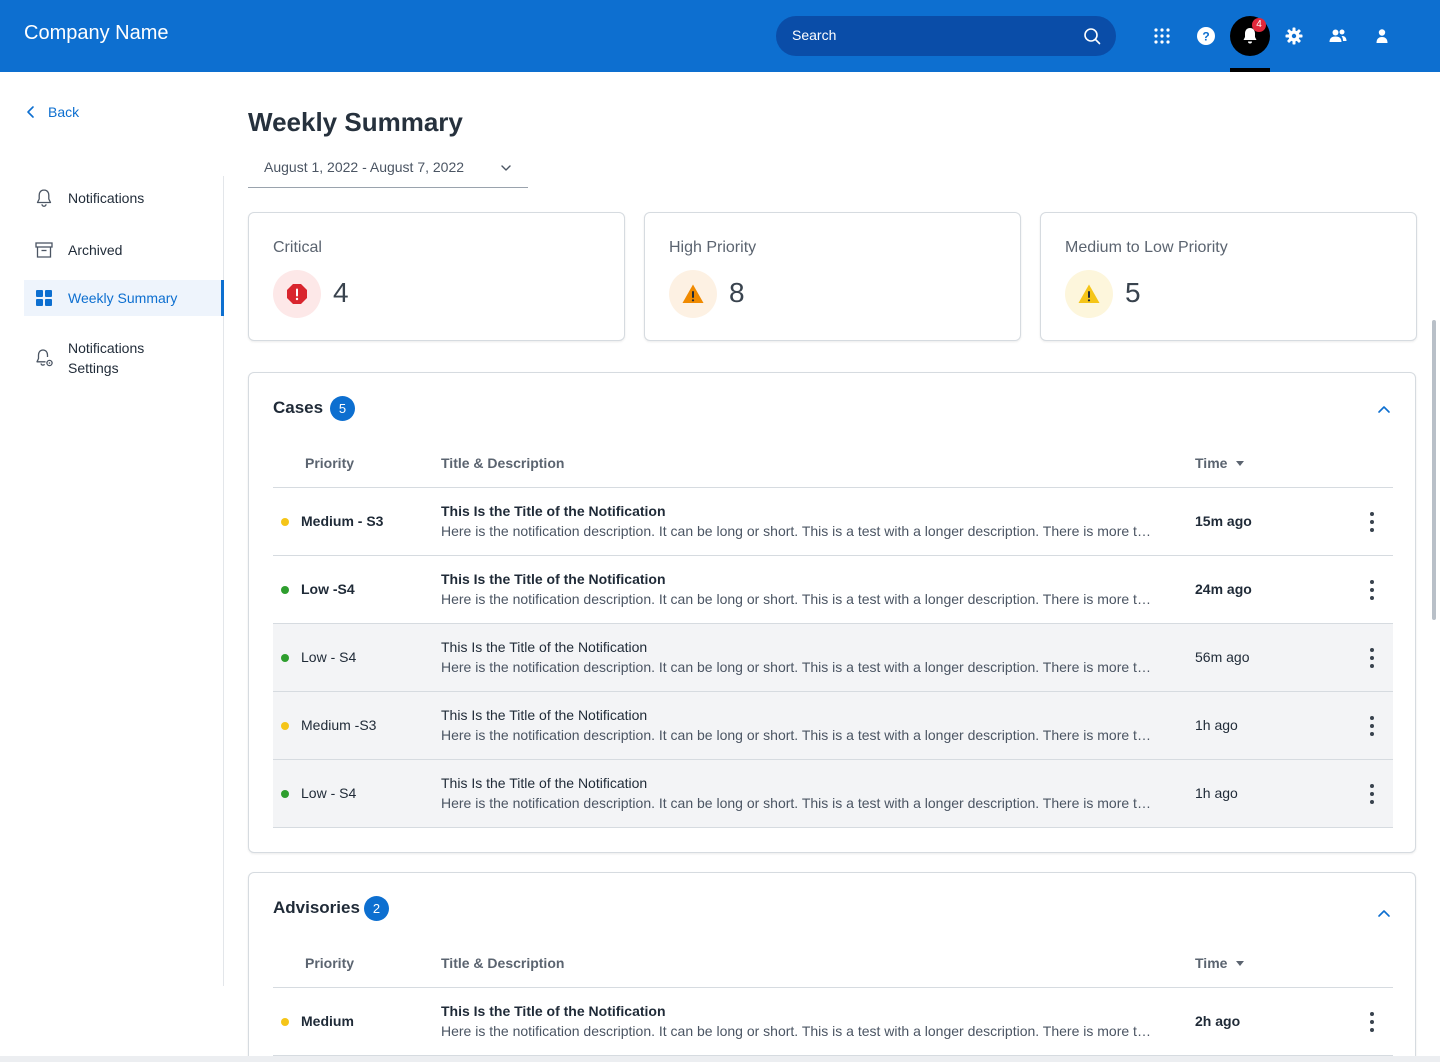 This screenshot has width=1440, height=1062. I want to click on dashboard-grid-icon, so click(44, 298).